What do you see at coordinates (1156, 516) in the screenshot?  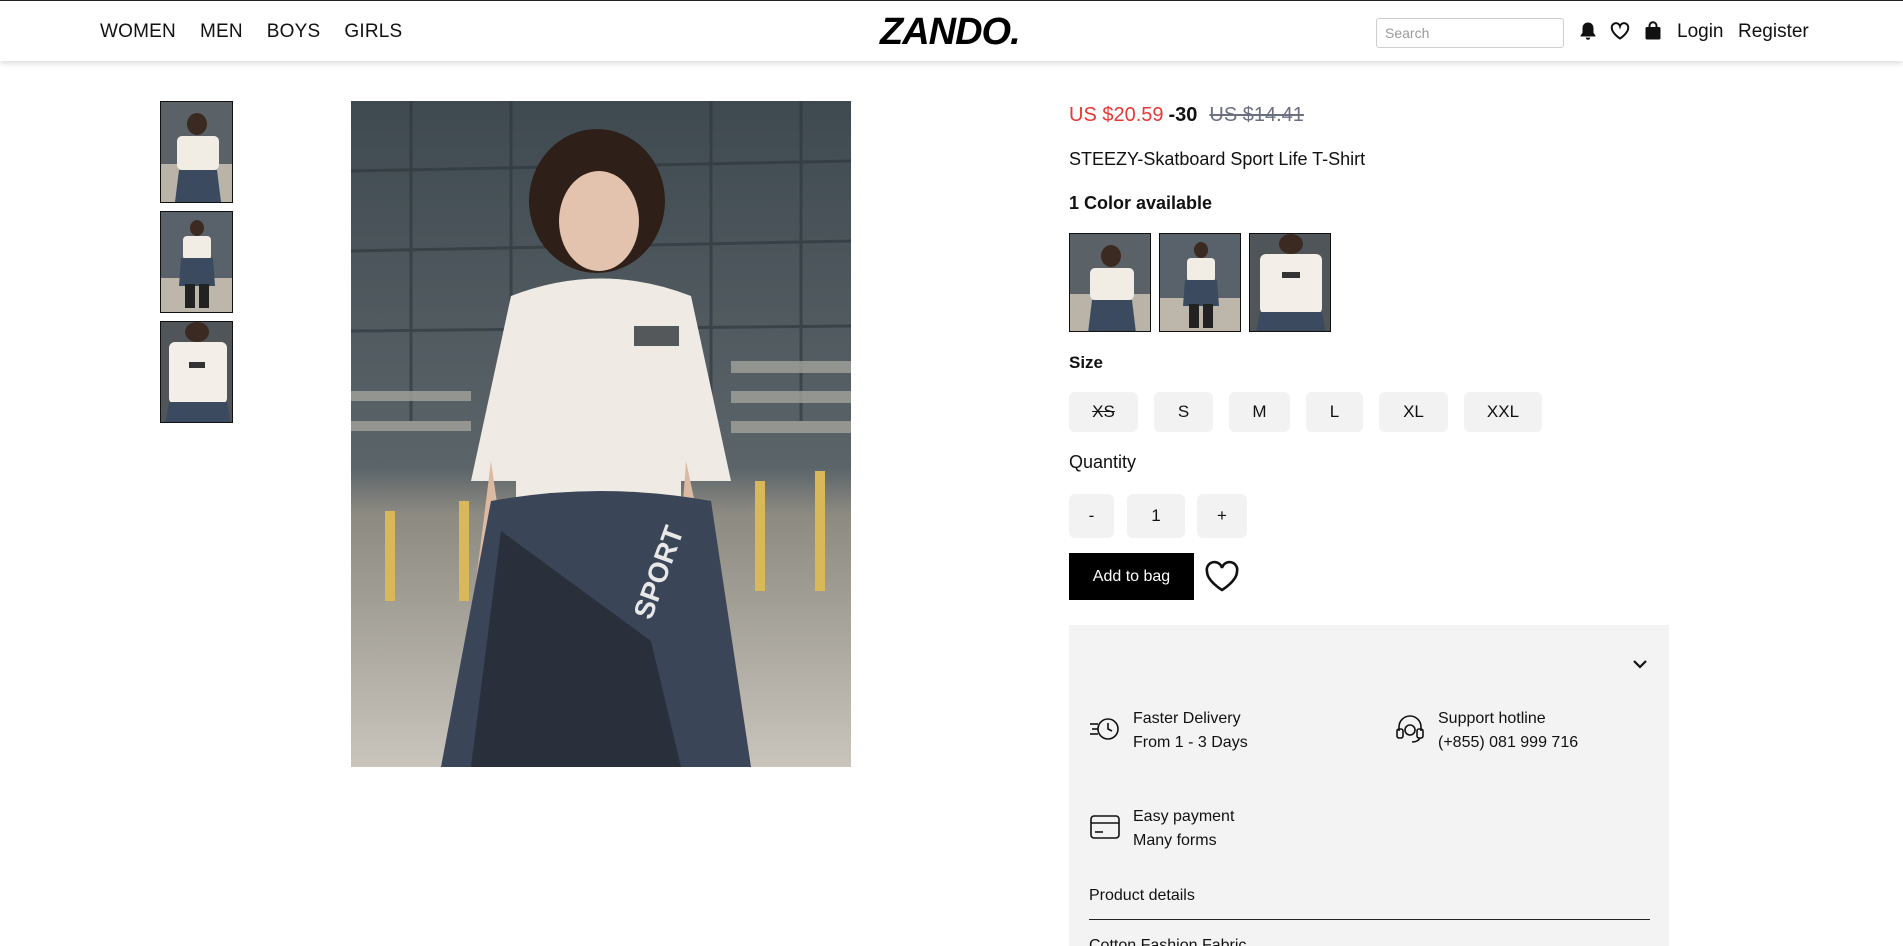 I see `quantity-value: 1` at bounding box center [1156, 516].